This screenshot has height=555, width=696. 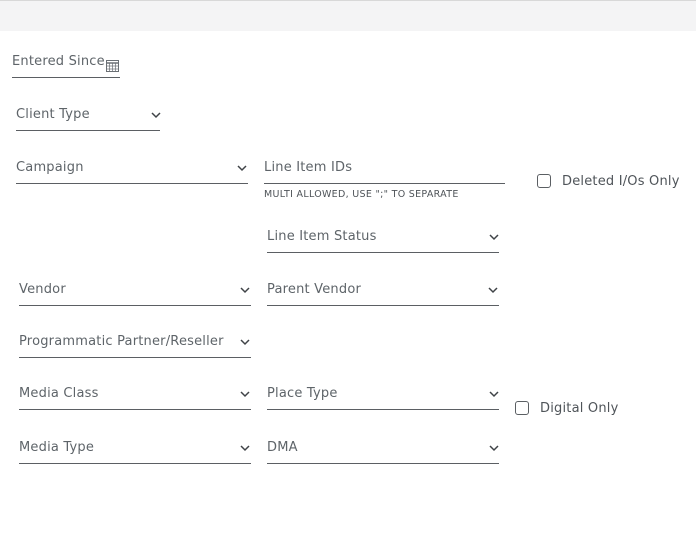 What do you see at coordinates (522, 408) in the screenshot?
I see `digital-only-checkbox` at bounding box center [522, 408].